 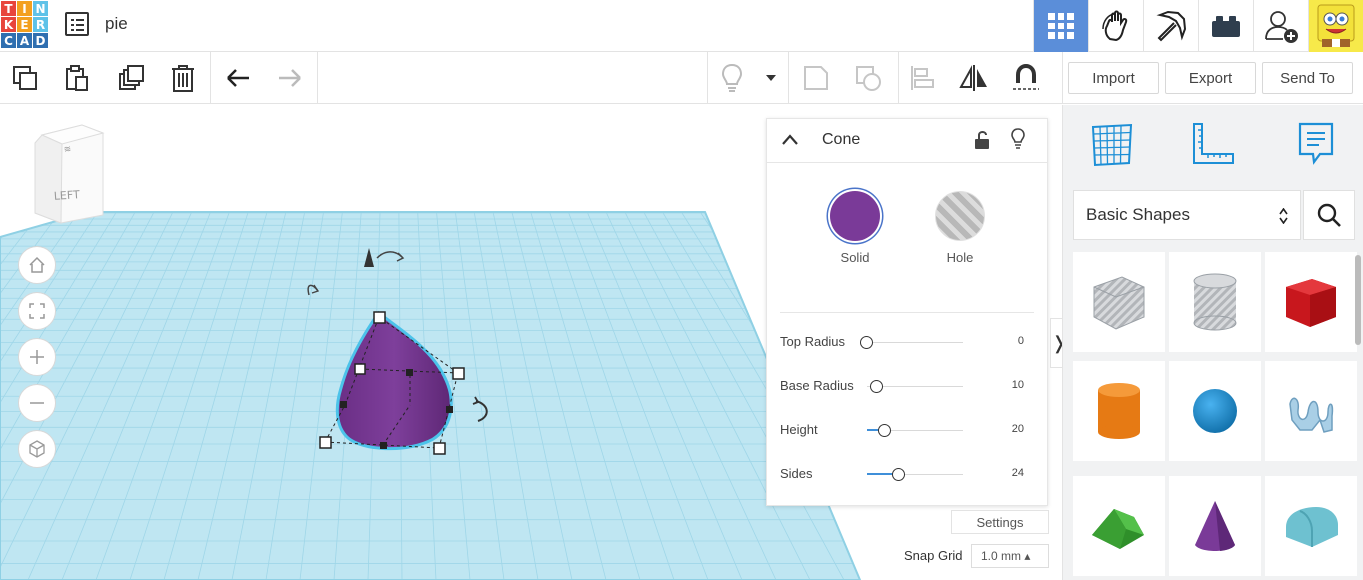 I want to click on undo-button, so click(x=238, y=78).